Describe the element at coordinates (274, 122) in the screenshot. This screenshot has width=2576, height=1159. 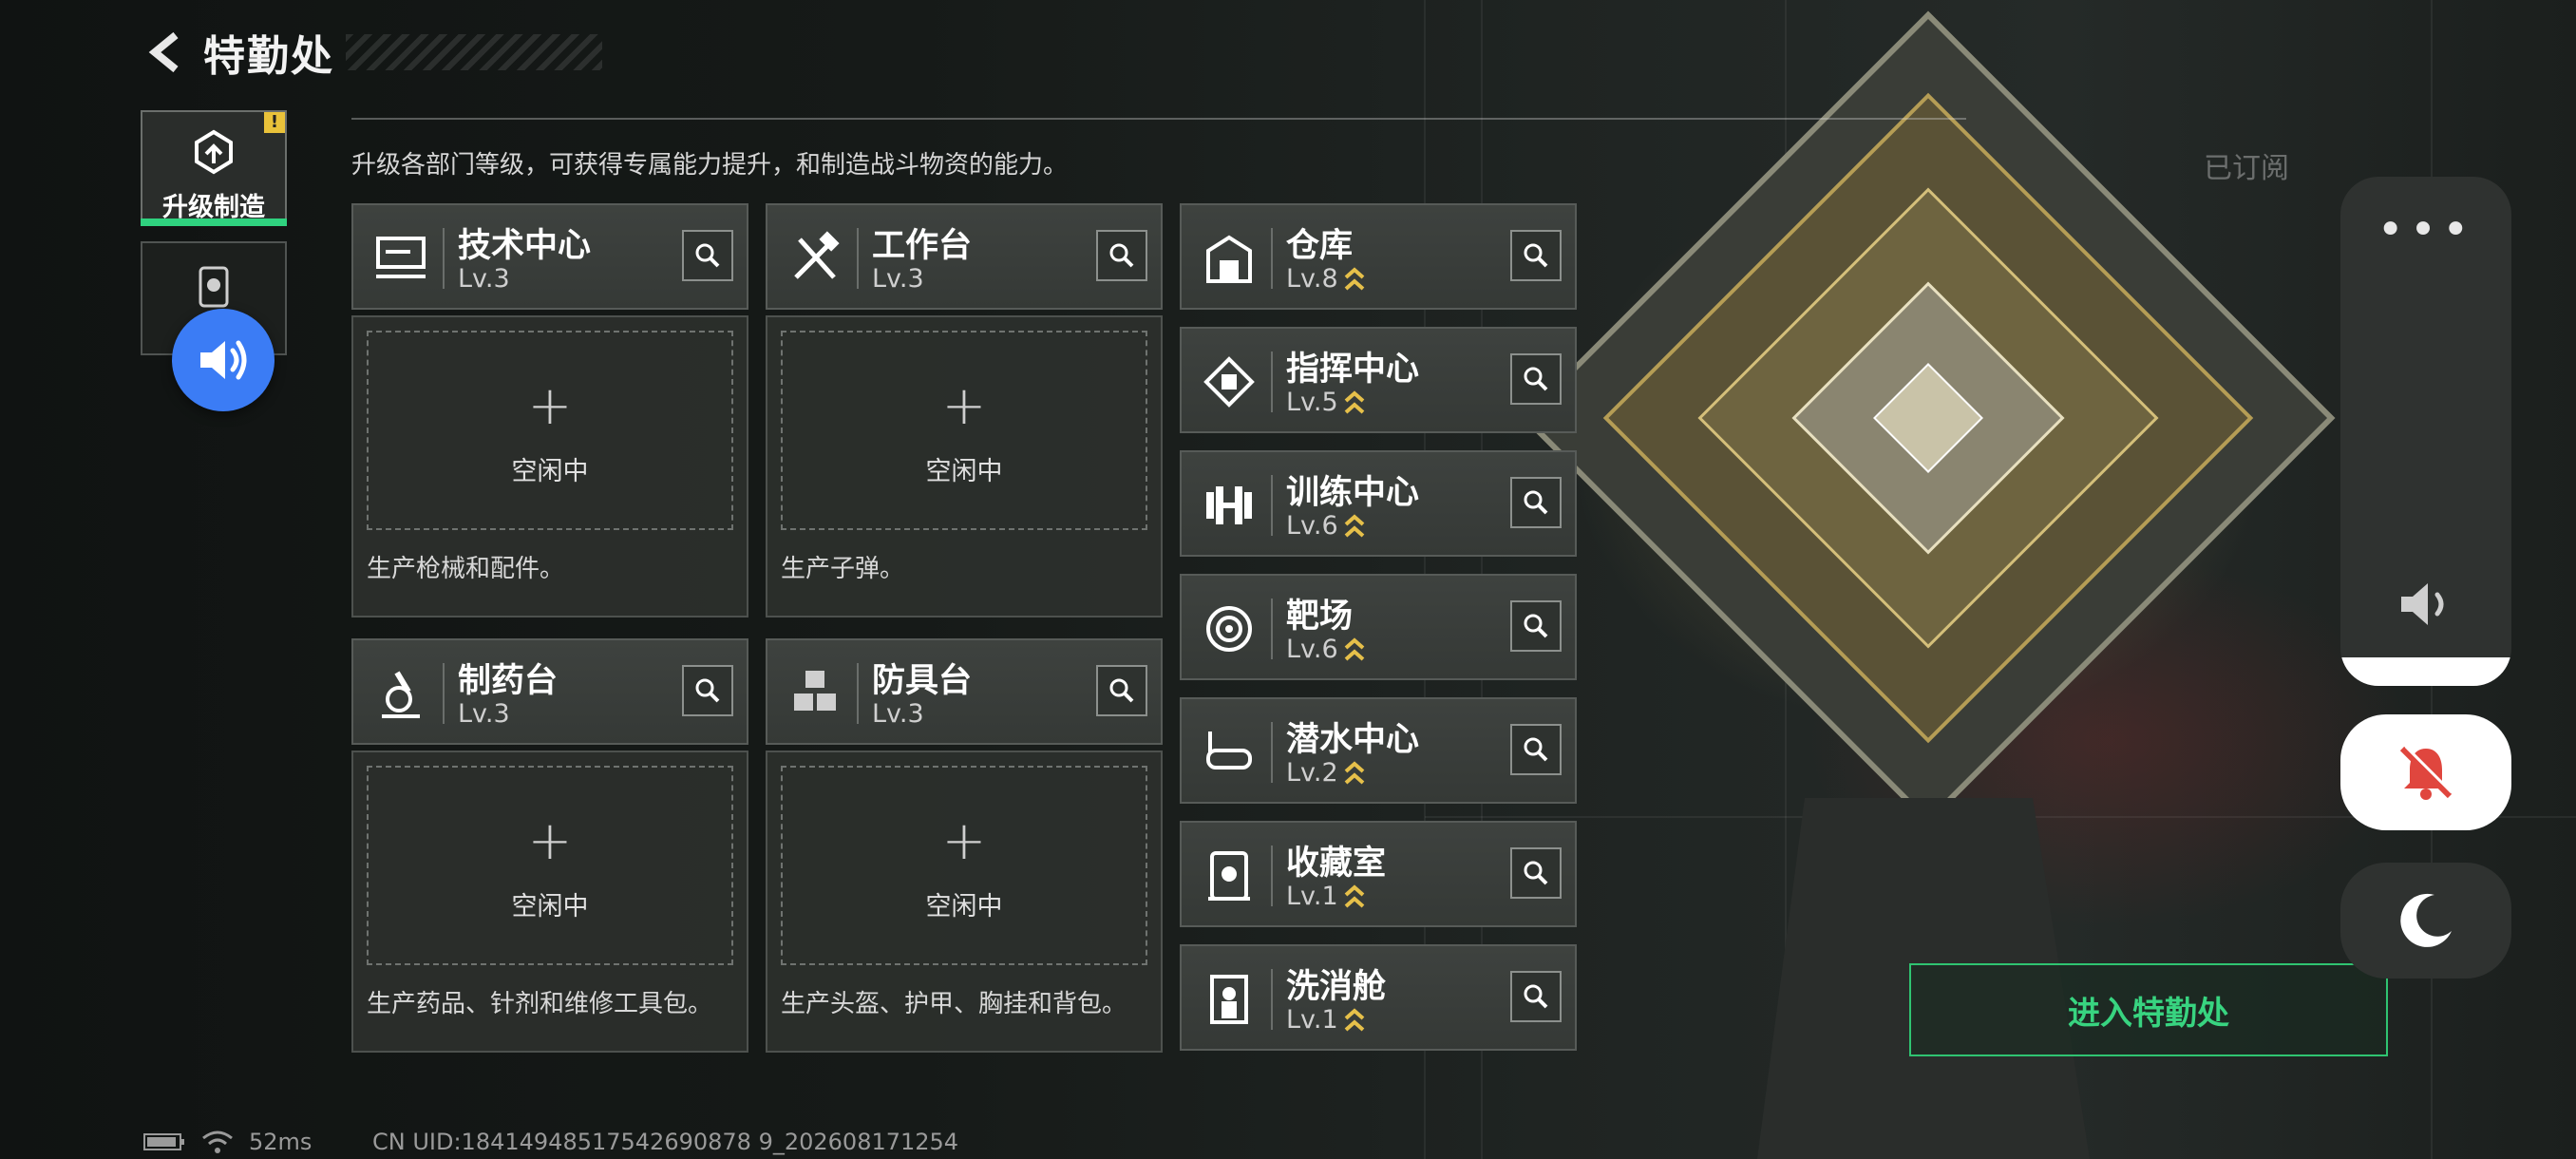
I see `alert-badge: !` at that location.